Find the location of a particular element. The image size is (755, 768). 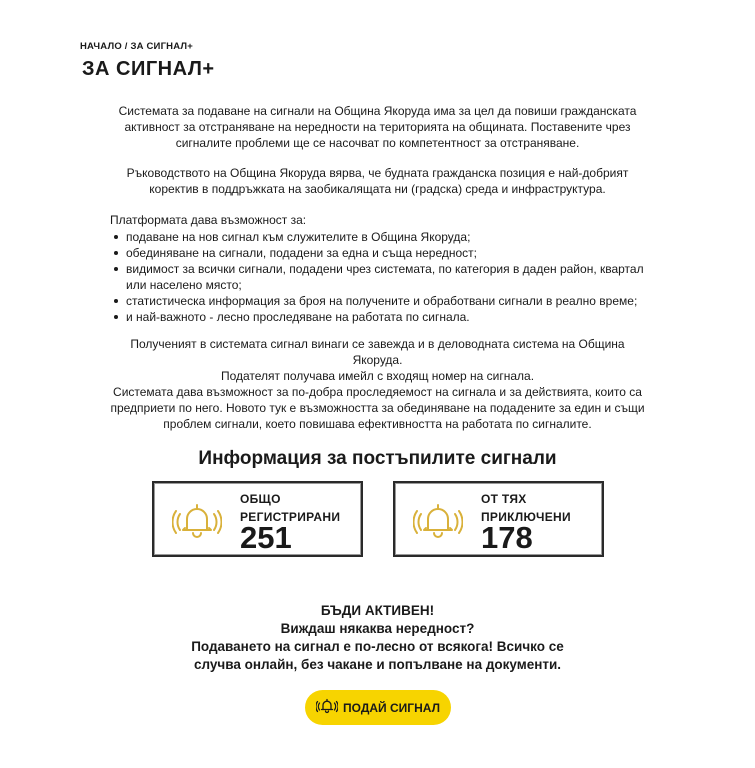

breadcrumb-home-link: НАЧАЛО is located at coordinates (101, 46).